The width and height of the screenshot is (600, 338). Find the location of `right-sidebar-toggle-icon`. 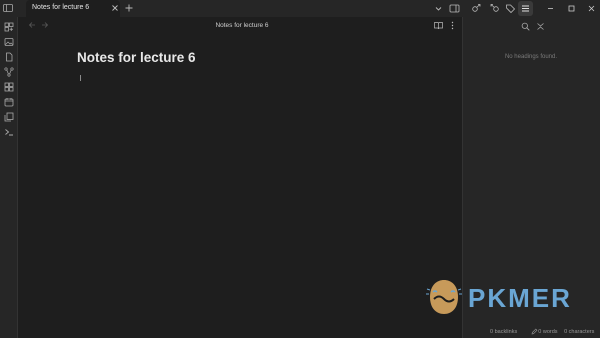

right-sidebar-toggle-icon is located at coordinates (454, 8).